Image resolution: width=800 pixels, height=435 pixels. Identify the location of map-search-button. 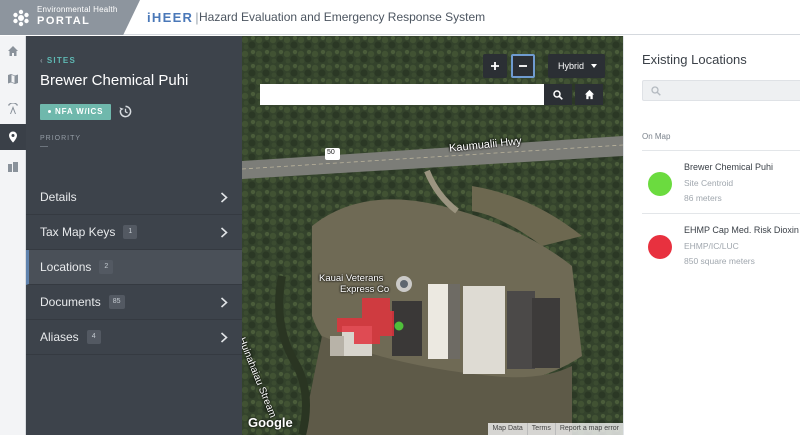
(558, 94).